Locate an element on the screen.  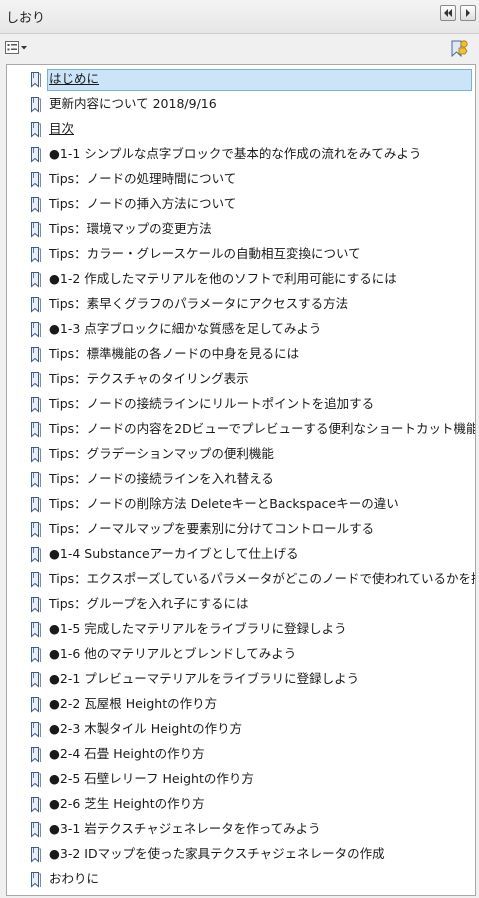
bookmark-item: Tips：グループを入れ子にするには is located at coordinates (251, 604).